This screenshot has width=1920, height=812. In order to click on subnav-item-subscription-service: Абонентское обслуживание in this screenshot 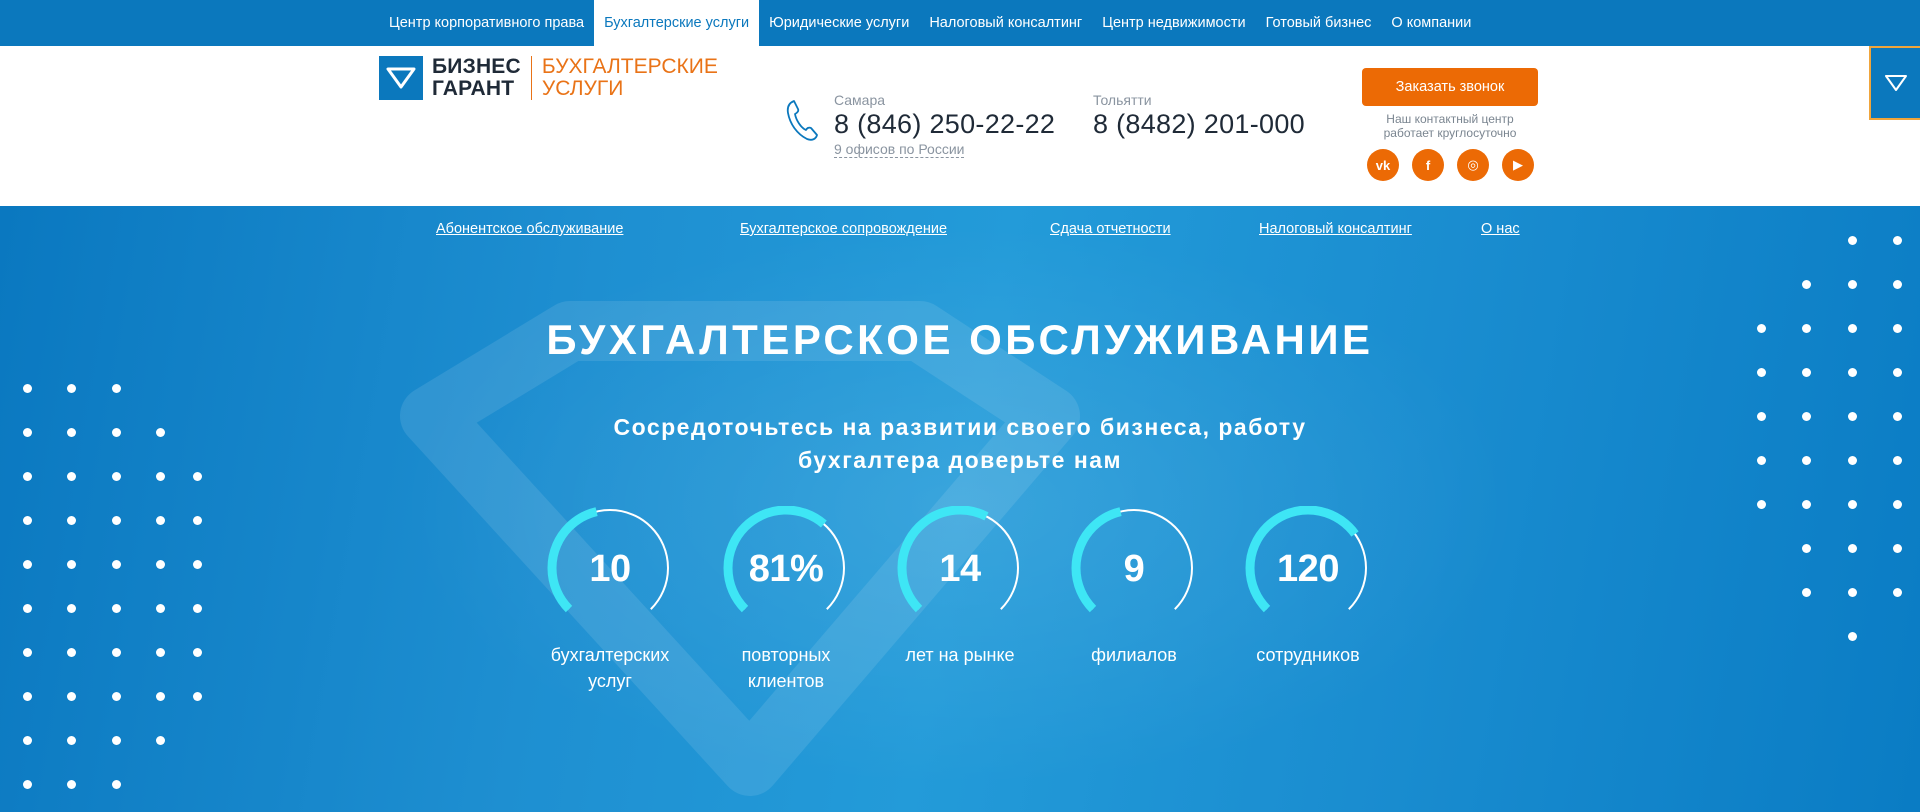, I will do `click(529, 229)`.